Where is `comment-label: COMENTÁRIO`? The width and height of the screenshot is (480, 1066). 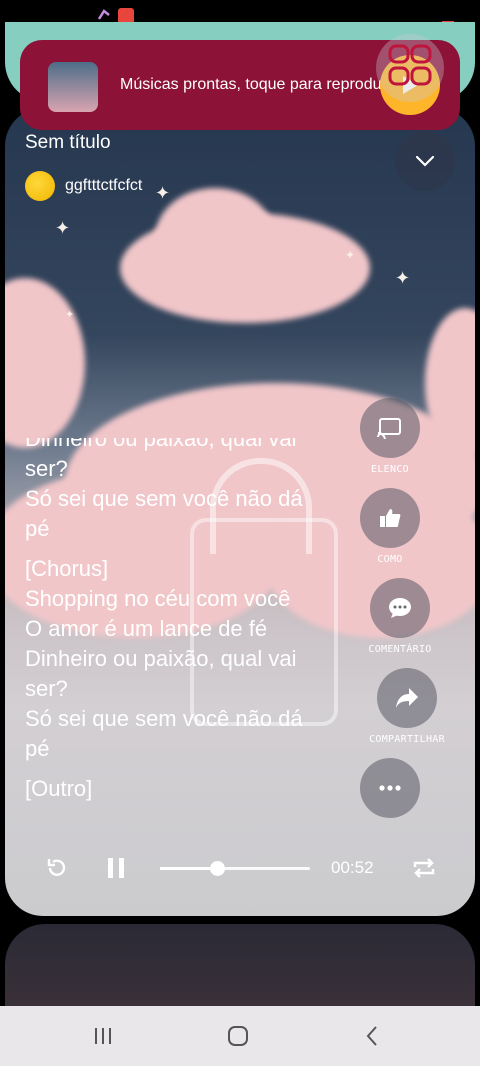
comment-label: COMENTÁRIO is located at coordinates (400, 649).